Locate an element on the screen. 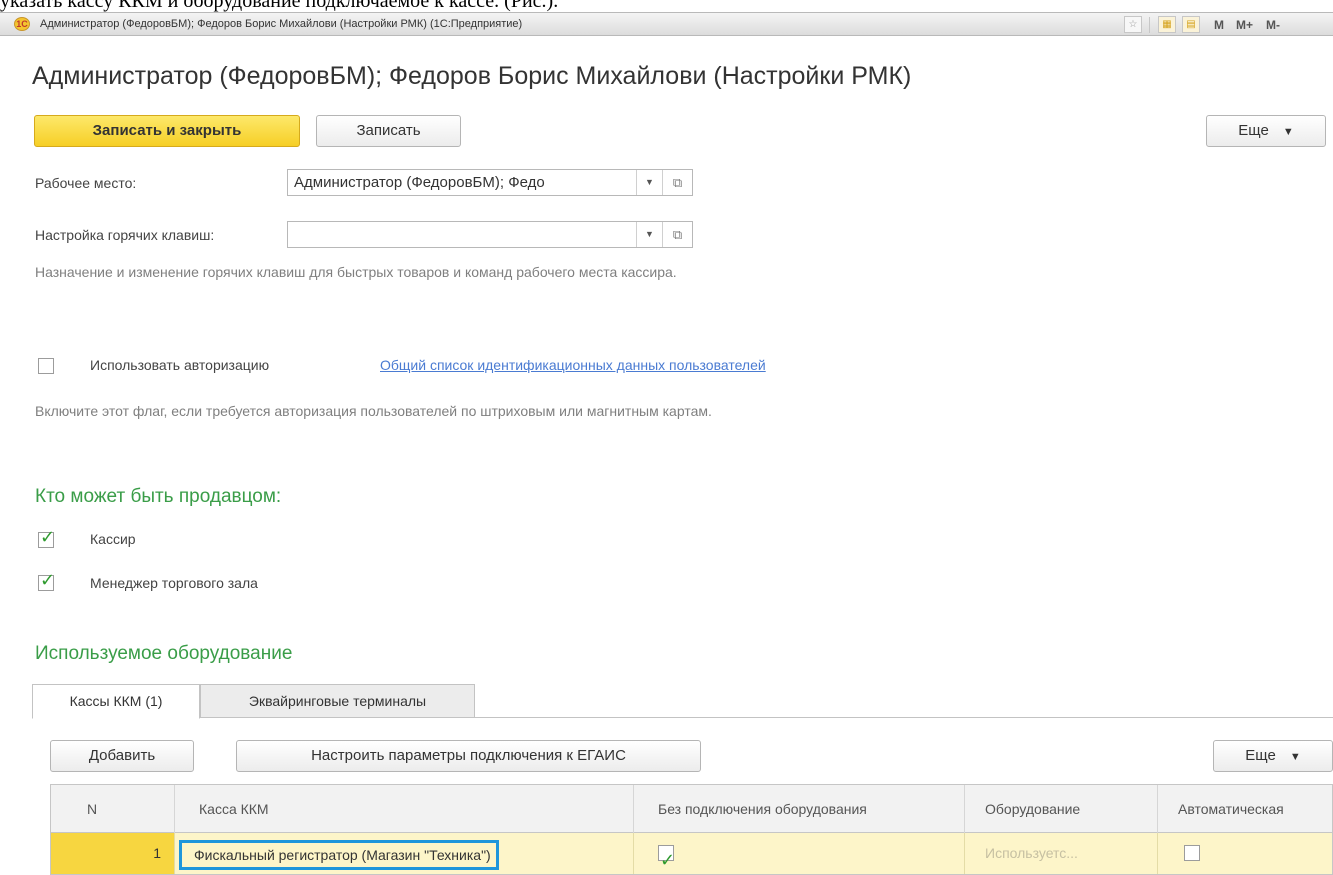  cashier-label: Кассир is located at coordinates (113, 539).